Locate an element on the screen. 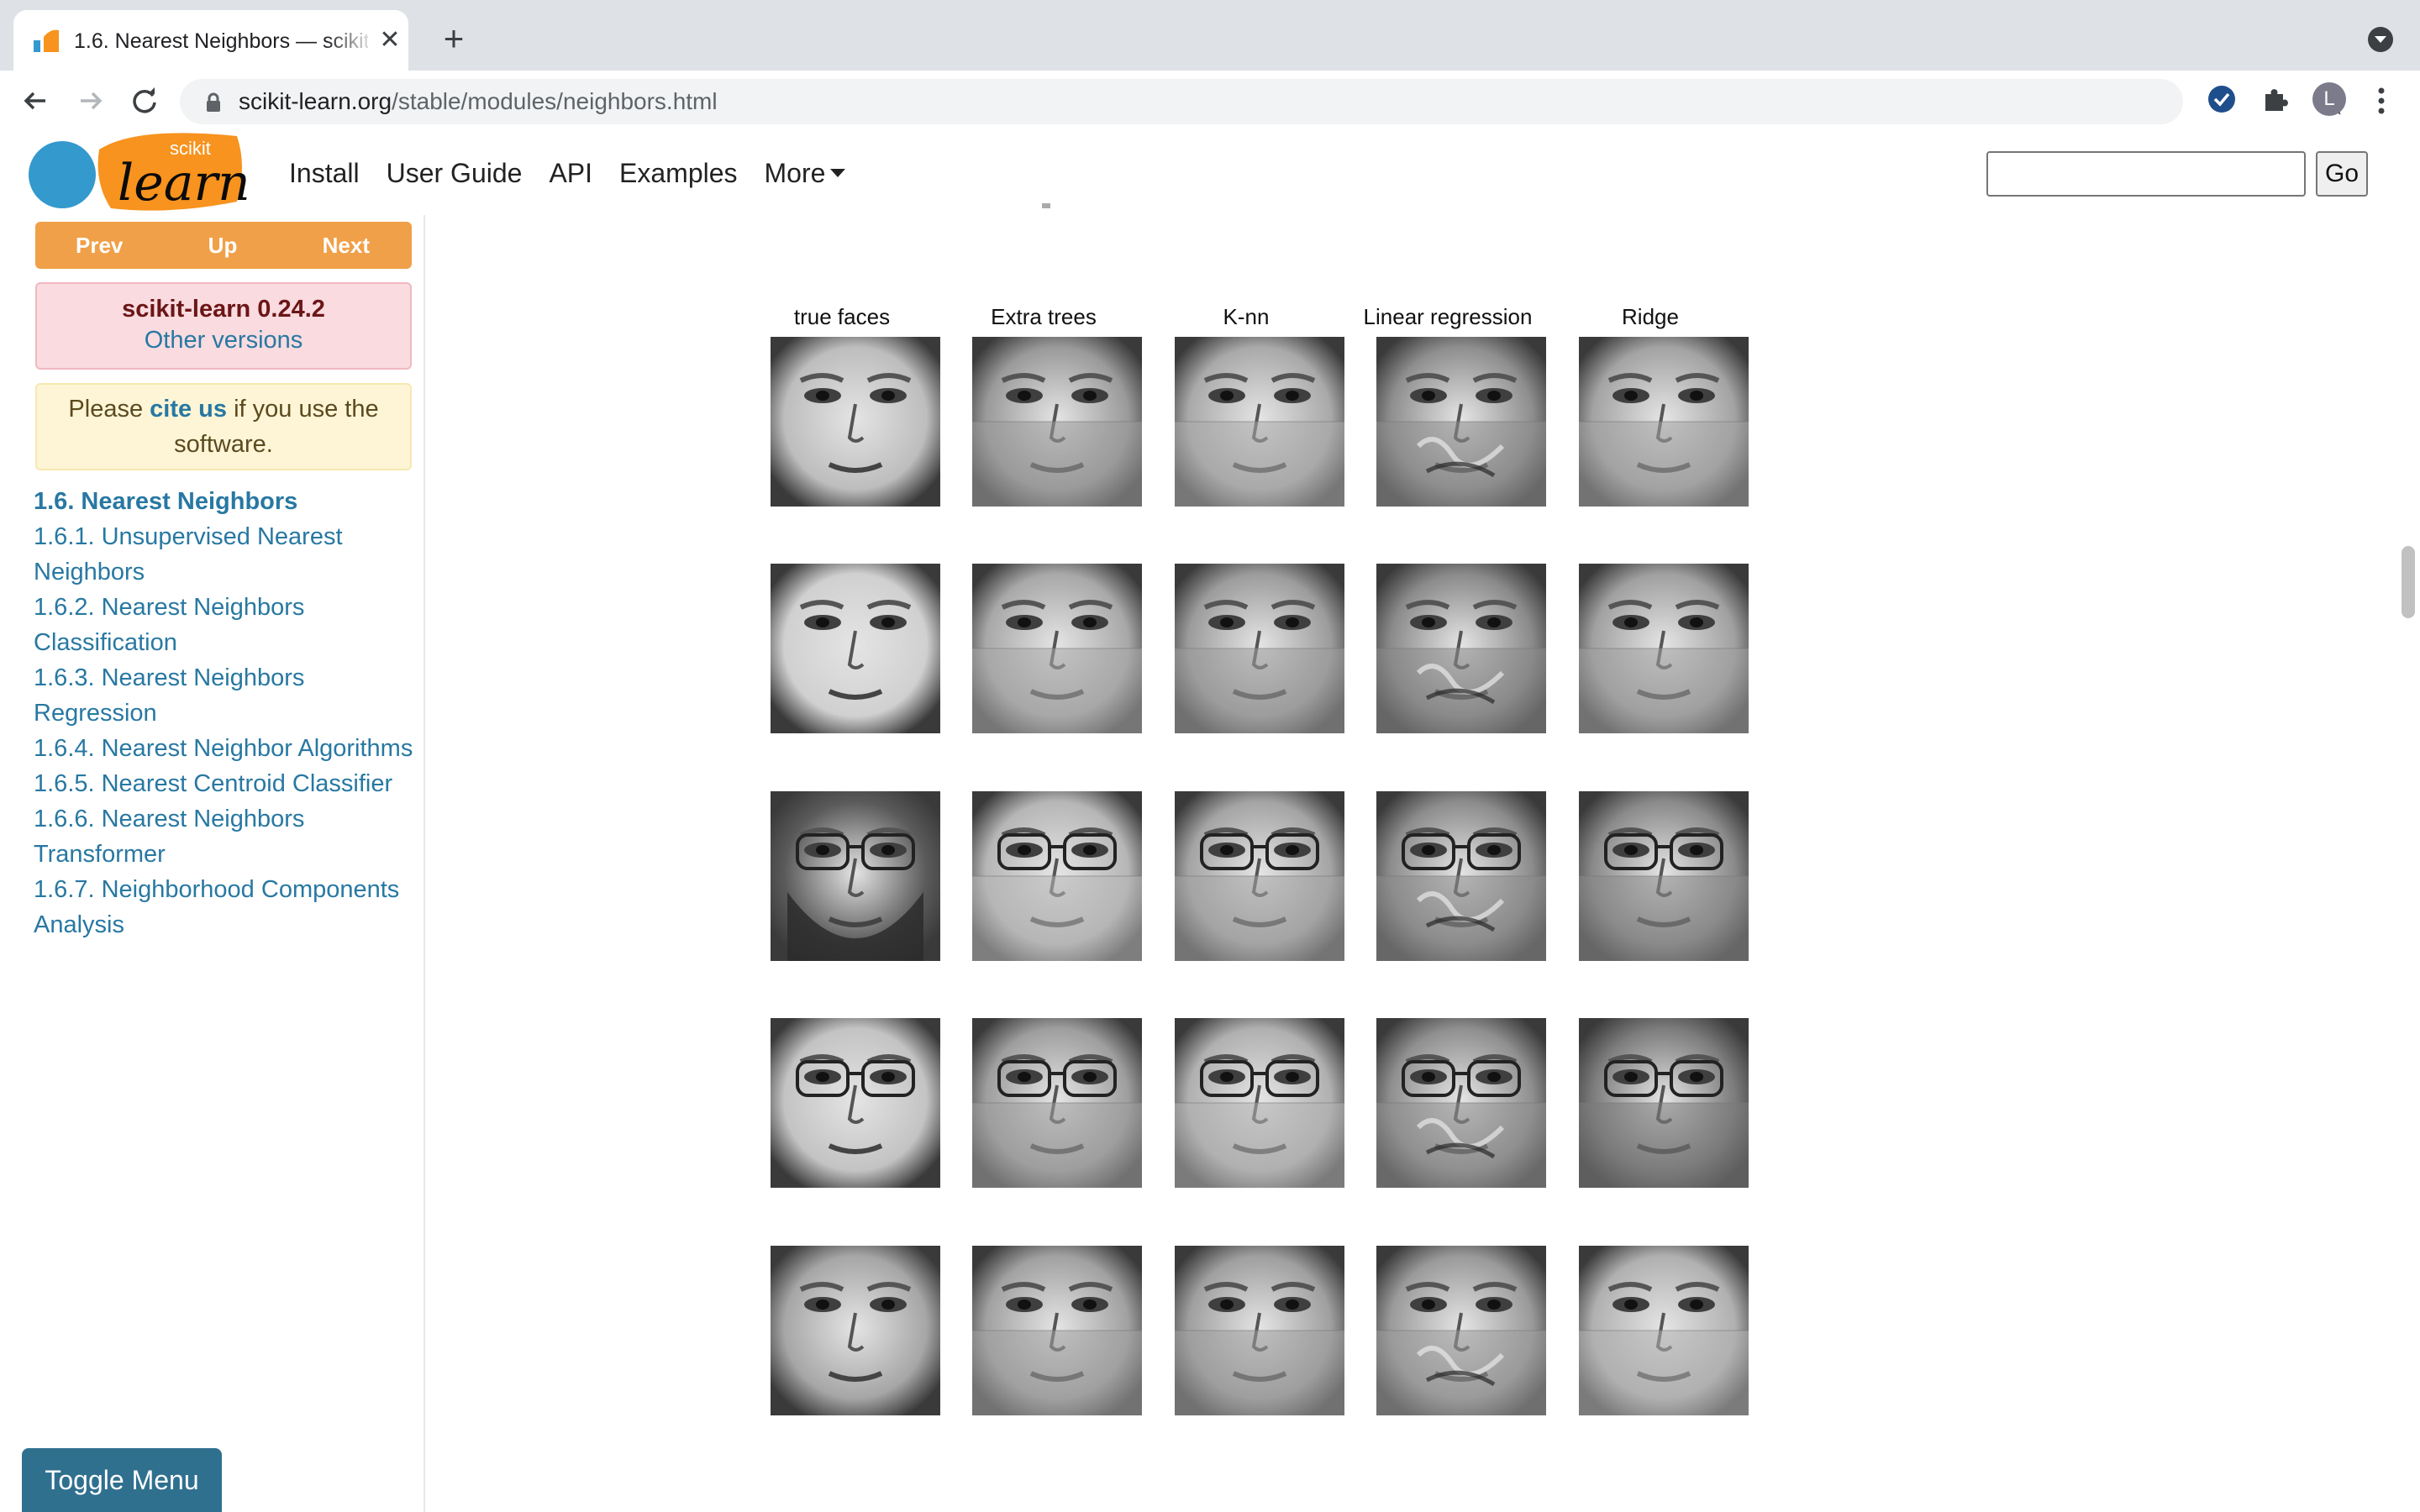 This screenshot has height=1512, width=2420. cut-off-content is located at coordinates (1046, 205).